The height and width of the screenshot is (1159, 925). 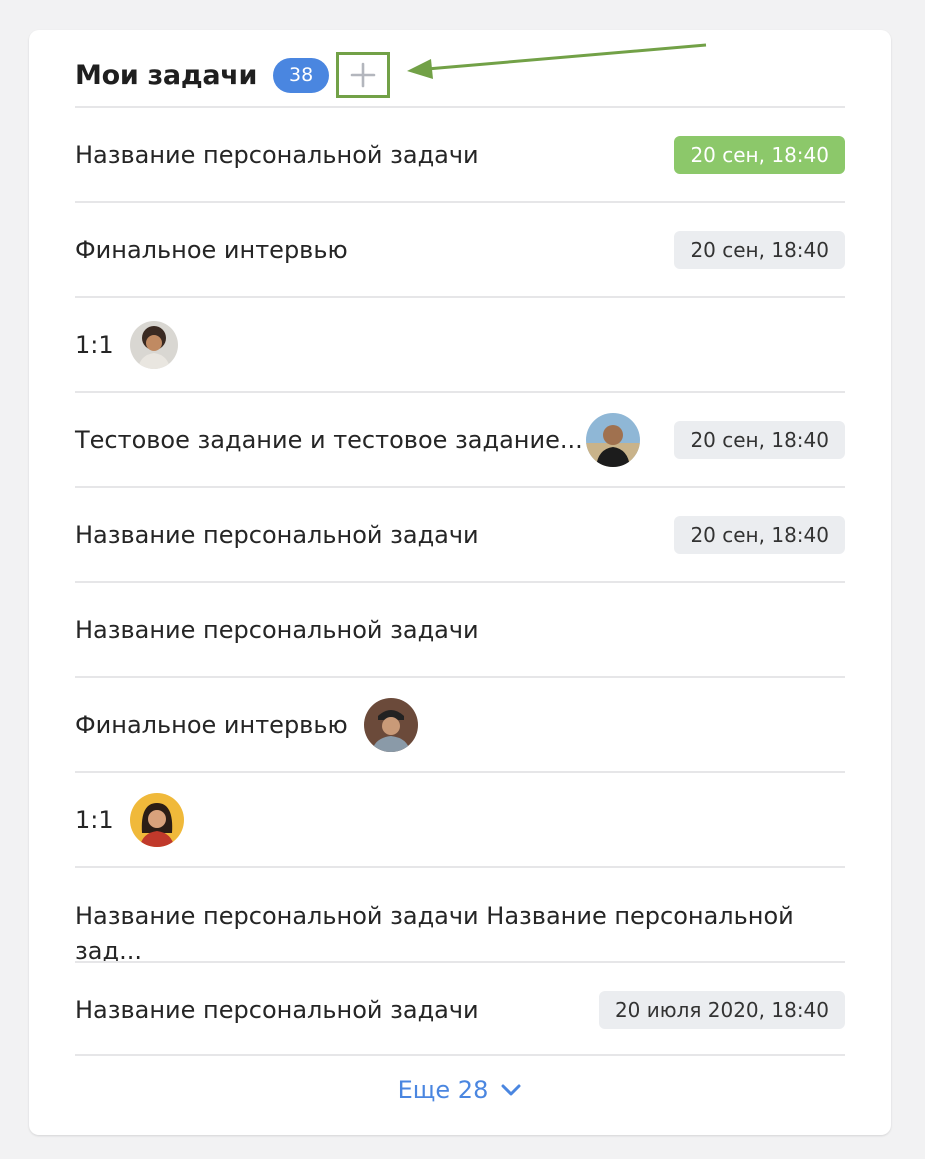 I want to click on plus-icon, so click(x=363, y=75).